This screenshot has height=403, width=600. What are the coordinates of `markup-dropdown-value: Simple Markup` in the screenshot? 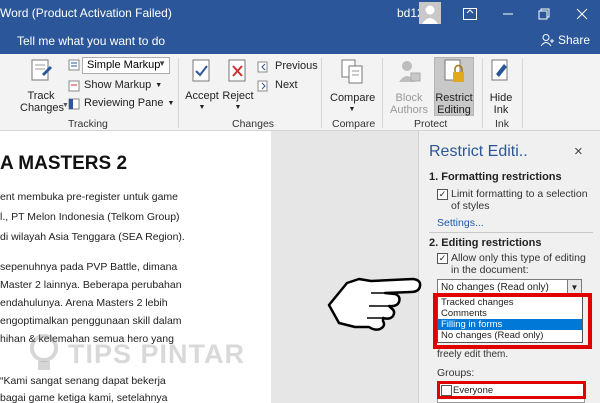 It's located at (124, 65).